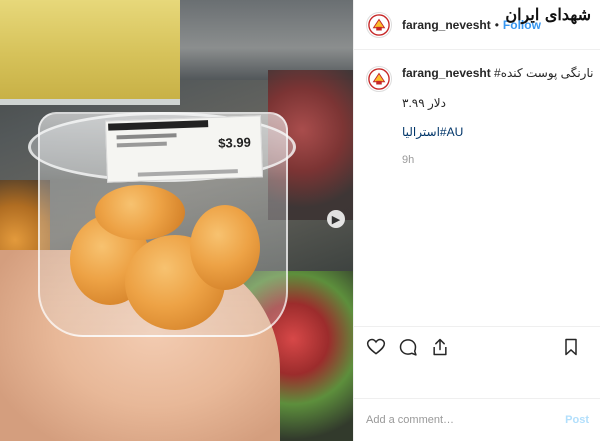 This screenshot has width=600, height=441. Describe the element at coordinates (184, 149) in the screenshot. I see `price-label: $3.99` at that location.